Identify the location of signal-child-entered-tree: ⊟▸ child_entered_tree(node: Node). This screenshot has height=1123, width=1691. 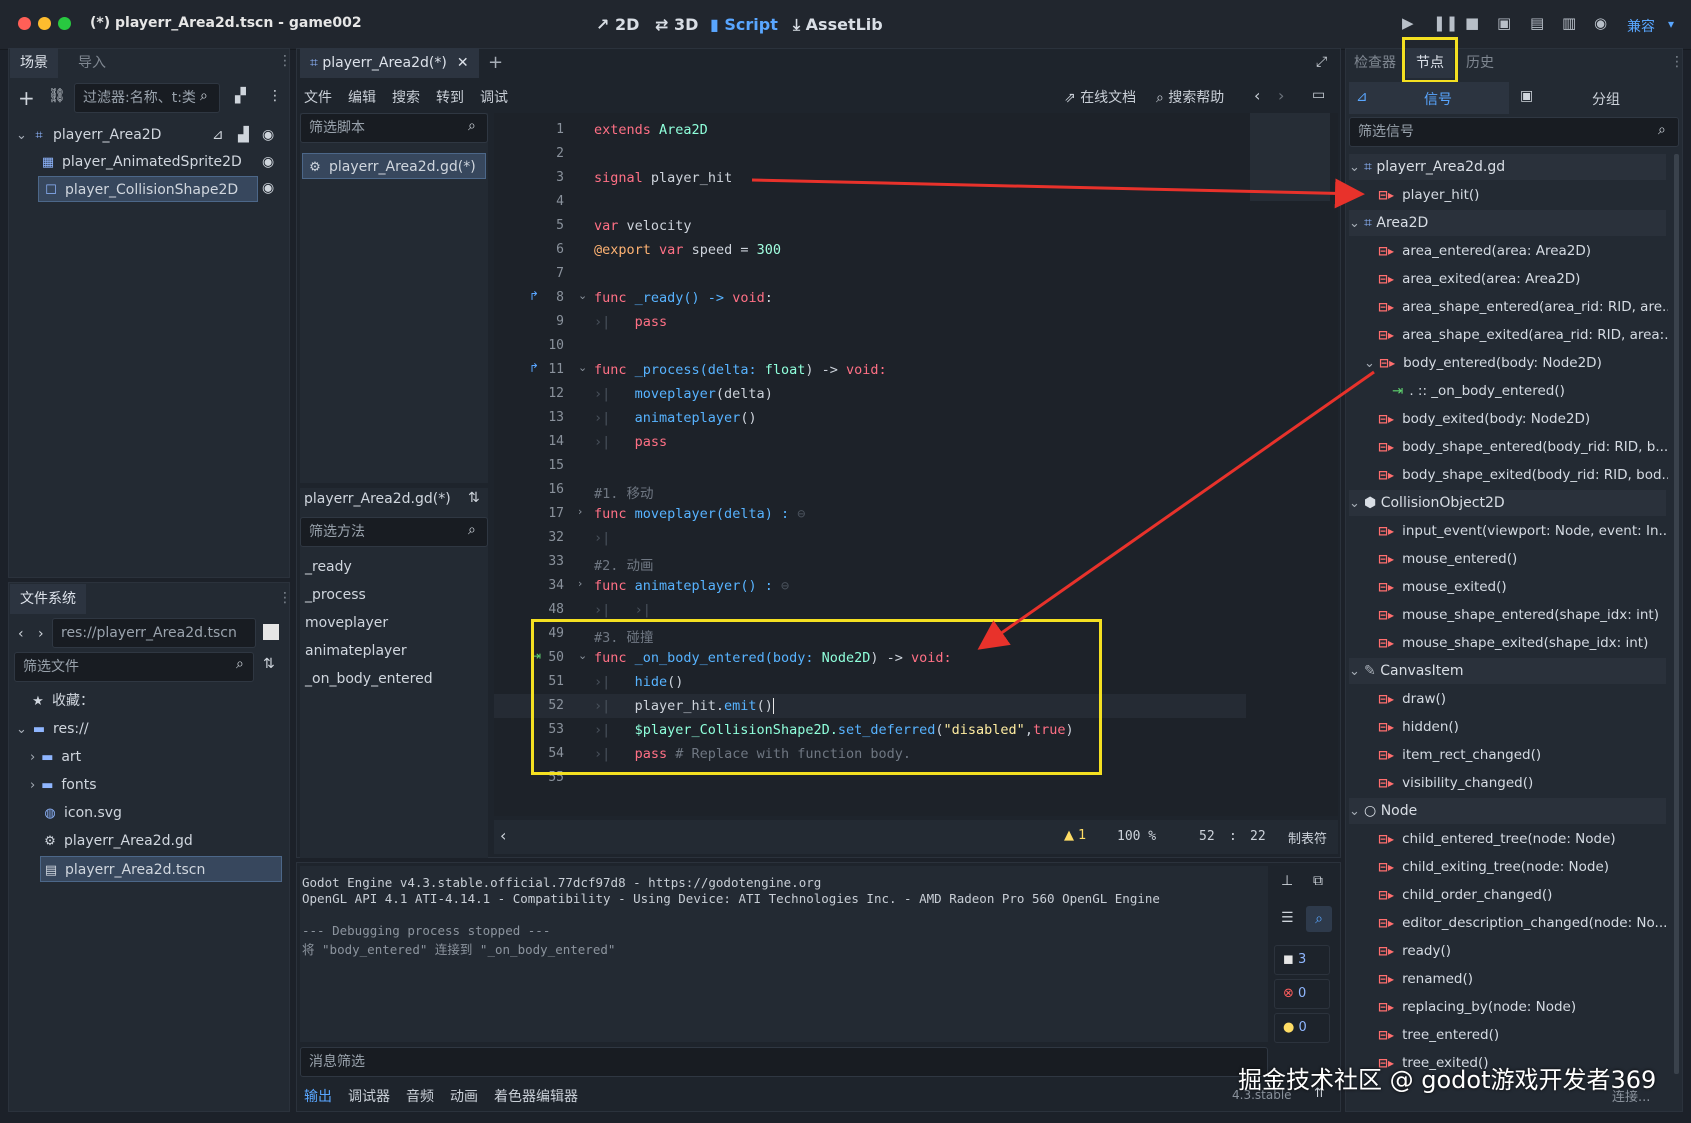
(1523, 839).